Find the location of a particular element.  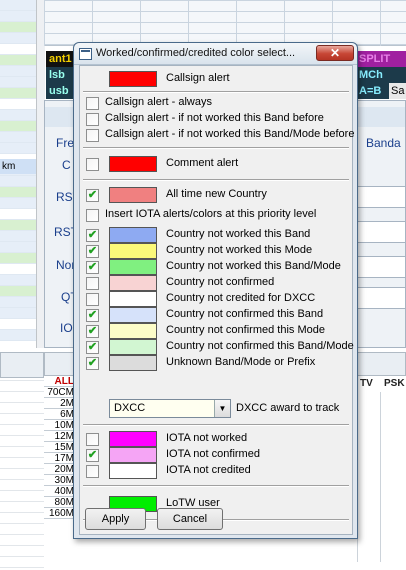

background-usb-label: usb is located at coordinates (60, 91).